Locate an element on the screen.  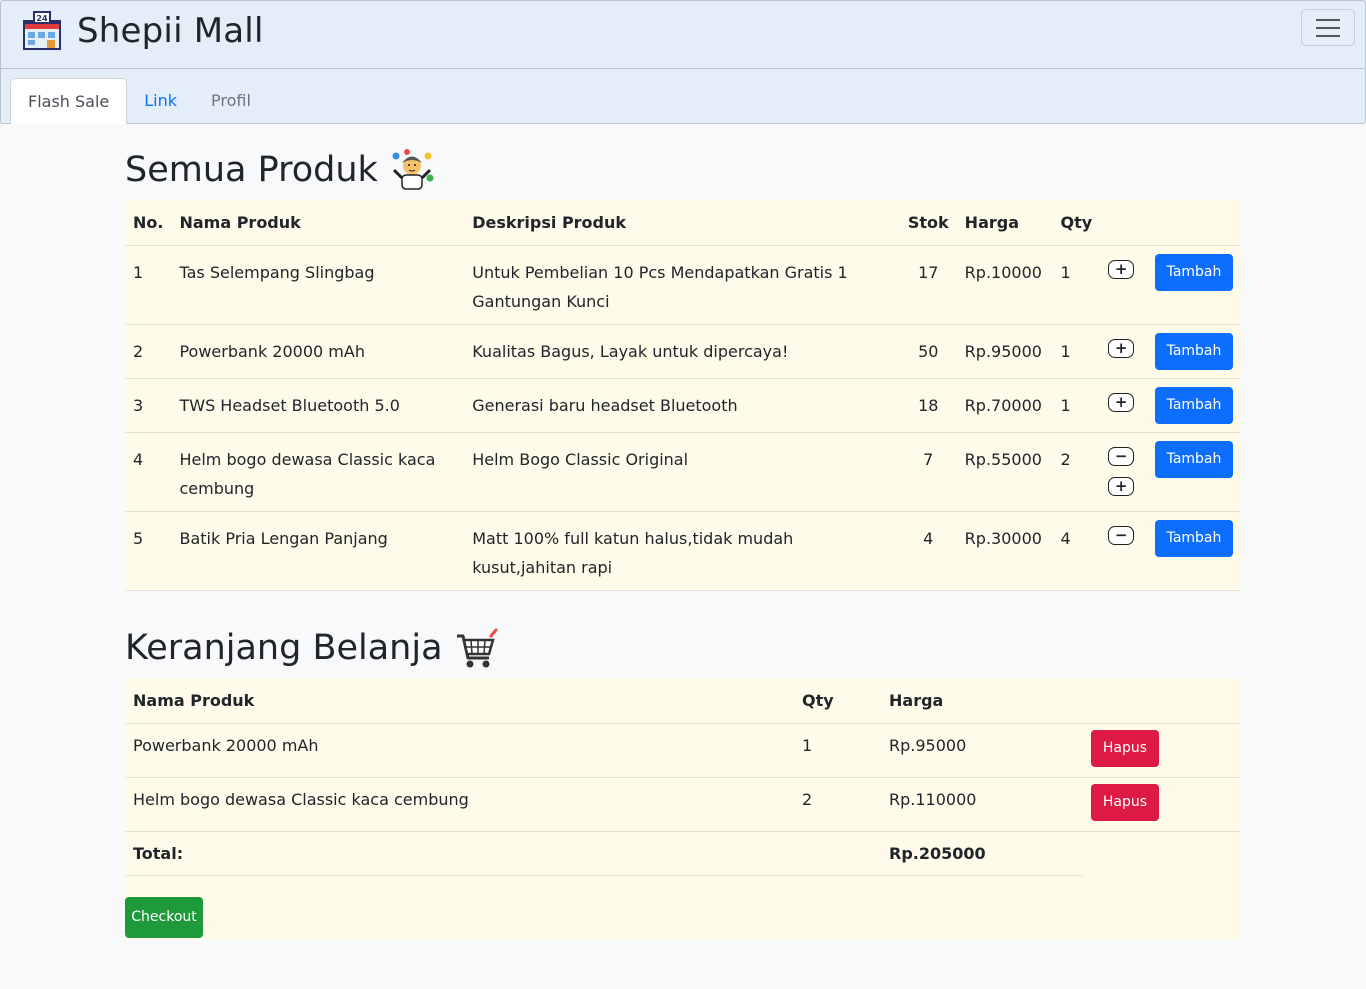
checkout-button: Checkout is located at coordinates (164, 917).